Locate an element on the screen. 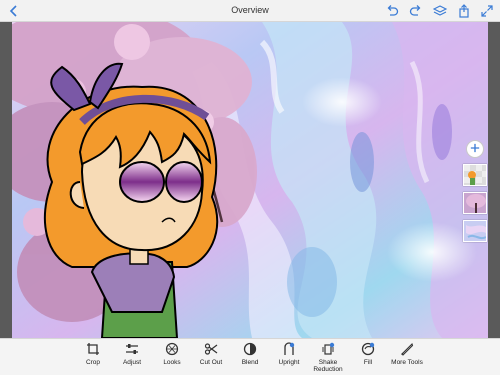 The image size is (500, 375). tool-label: Upright is located at coordinates (289, 362).